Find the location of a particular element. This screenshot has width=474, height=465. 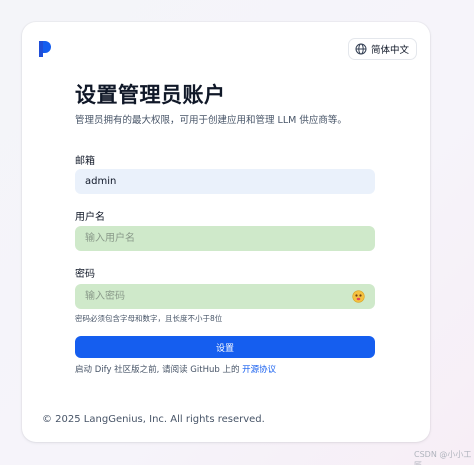

setup-button: 设置 is located at coordinates (225, 347).